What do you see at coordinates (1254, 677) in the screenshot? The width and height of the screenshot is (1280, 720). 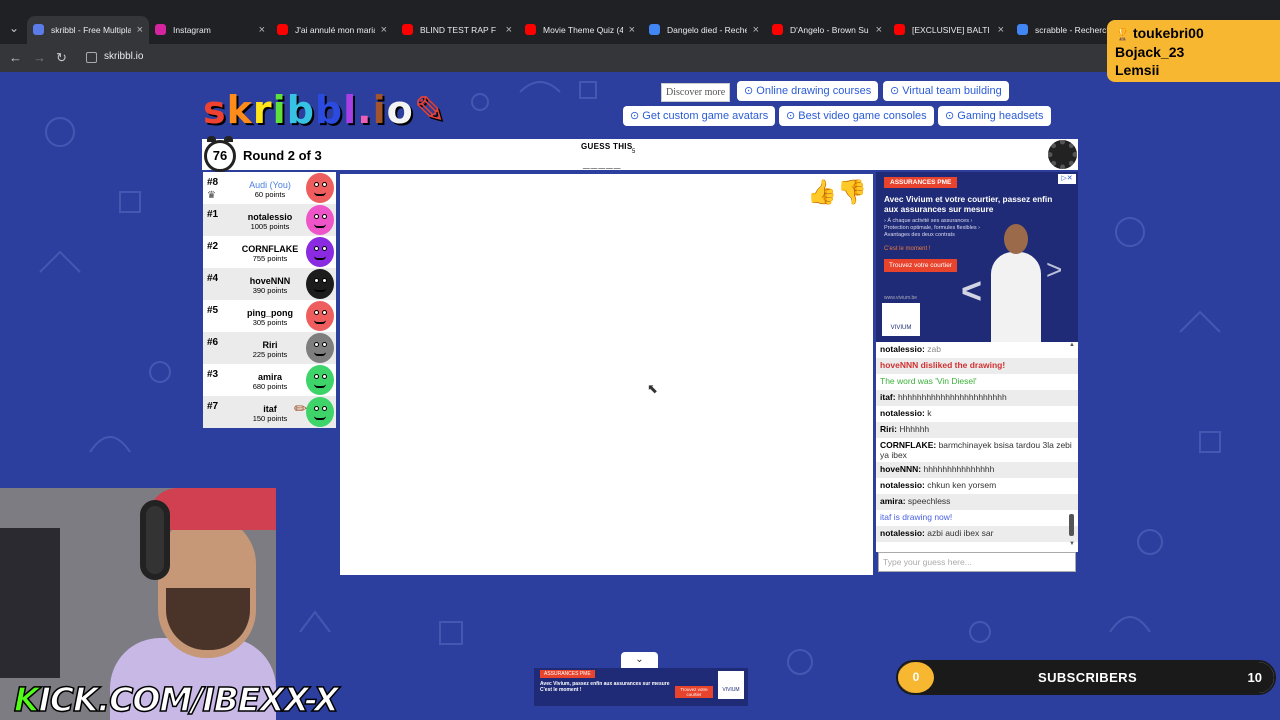 I see `subscriber-goal: 10` at bounding box center [1254, 677].